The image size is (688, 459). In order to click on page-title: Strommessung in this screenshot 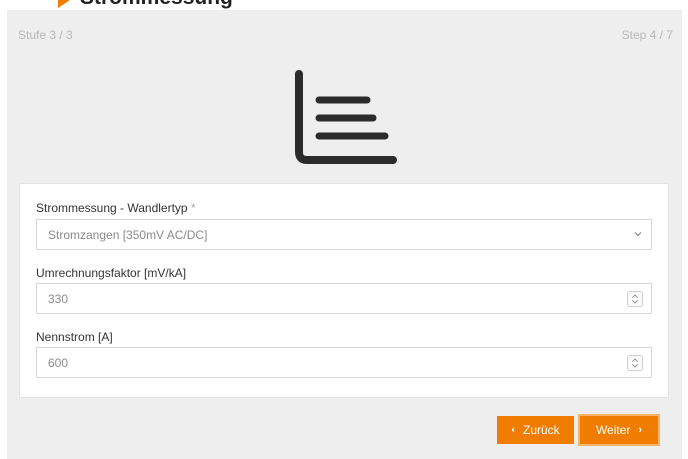, I will do `click(156, 4)`.